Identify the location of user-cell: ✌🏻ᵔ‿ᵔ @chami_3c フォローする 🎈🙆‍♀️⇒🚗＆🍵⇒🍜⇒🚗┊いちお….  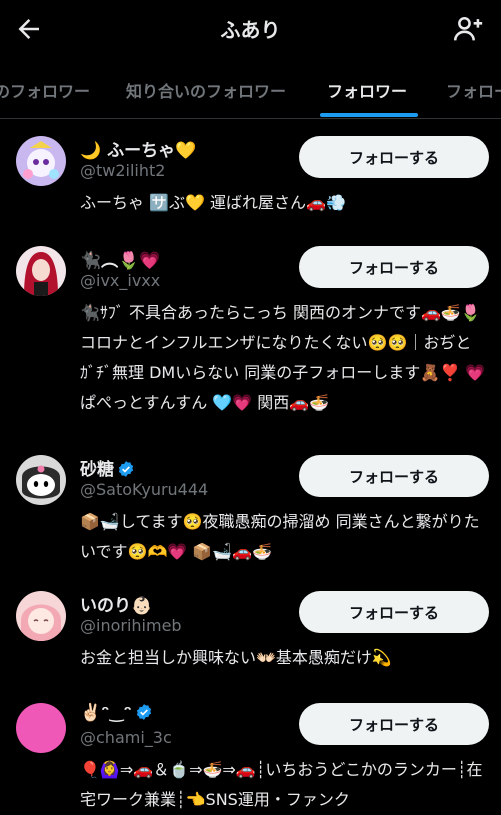
(250, 756).